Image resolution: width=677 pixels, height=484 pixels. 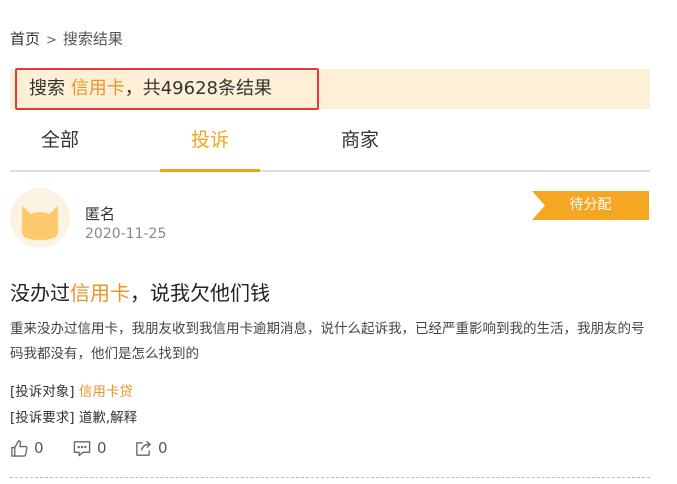 I want to click on complaint-target-rest: 贷, so click(x=126, y=392).